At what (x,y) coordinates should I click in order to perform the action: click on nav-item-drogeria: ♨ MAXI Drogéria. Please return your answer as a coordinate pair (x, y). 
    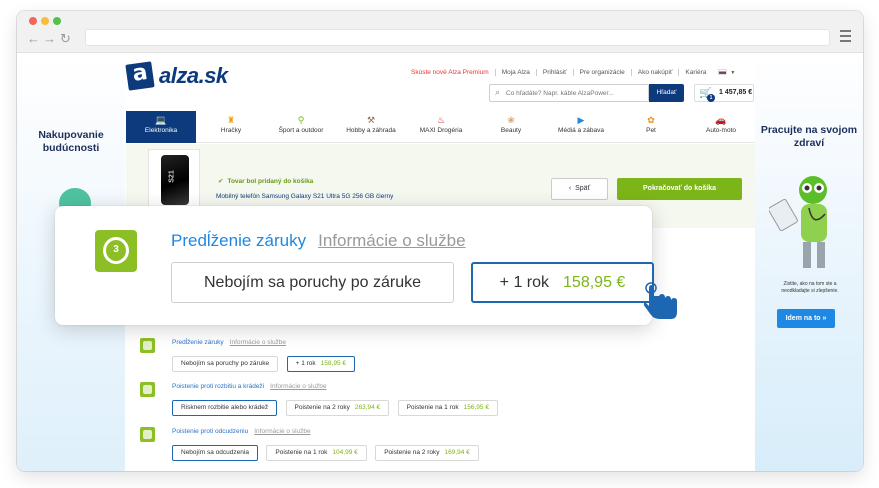
    Looking at the image, I should click on (441, 127).